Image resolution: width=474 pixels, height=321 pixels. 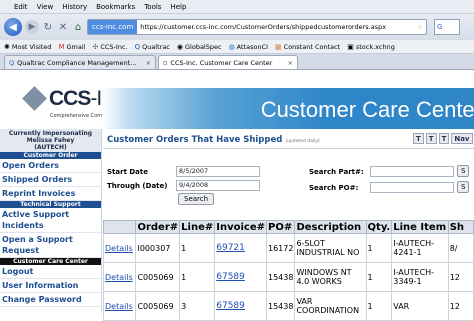 What do you see at coordinates (420, 306) in the screenshot?
I see `line-item: VAR` at bounding box center [420, 306].